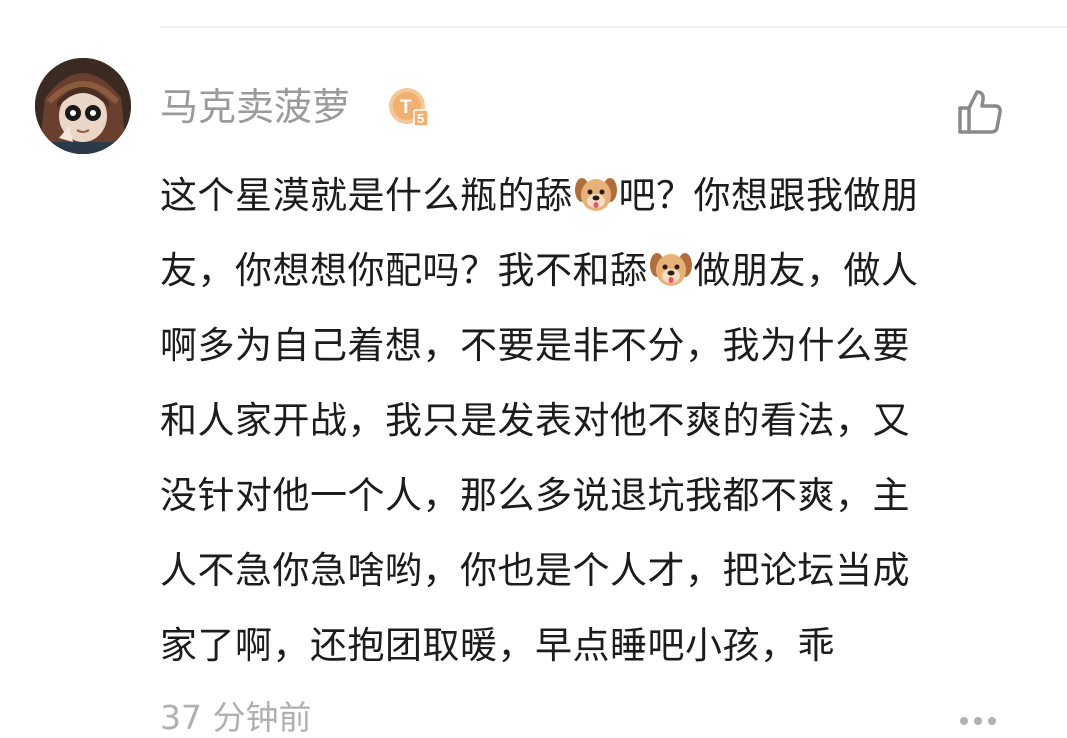 This screenshot has height=738, width=1067. I want to click on svg-text: T, so click(406, 107).